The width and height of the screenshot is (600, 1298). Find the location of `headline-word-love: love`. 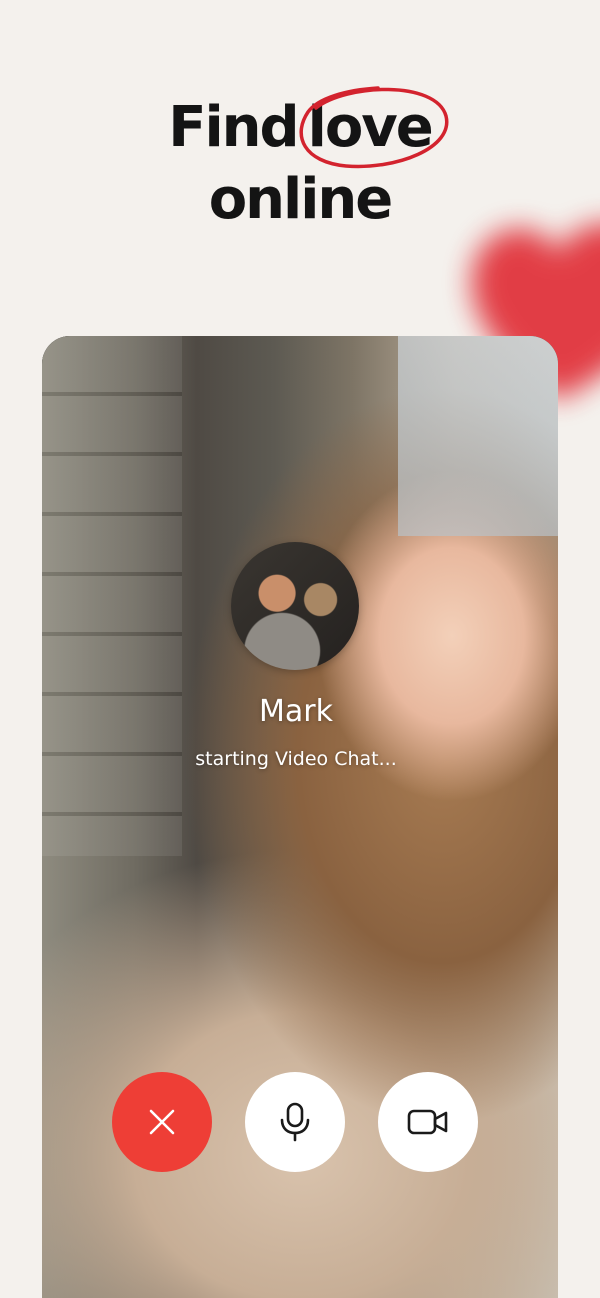

headline-word-love: love is located at coordinates (370, 127).